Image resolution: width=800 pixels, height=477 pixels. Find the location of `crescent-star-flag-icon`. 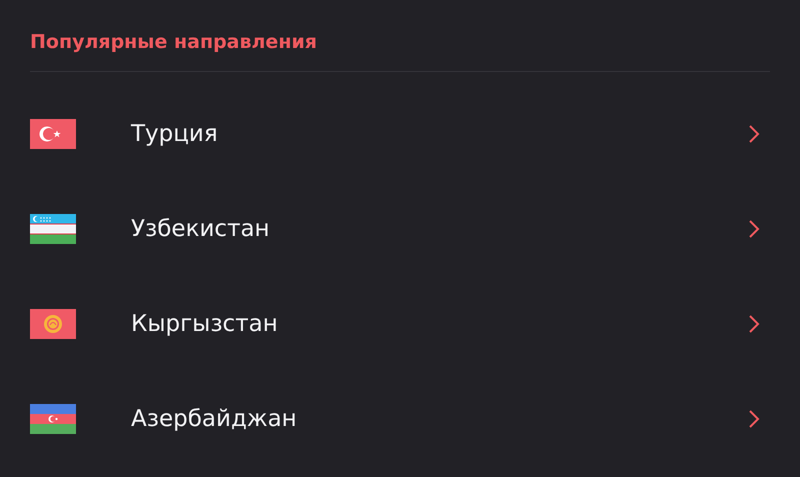

crescent-star-flag-icon is located at coordinates (53, 133).